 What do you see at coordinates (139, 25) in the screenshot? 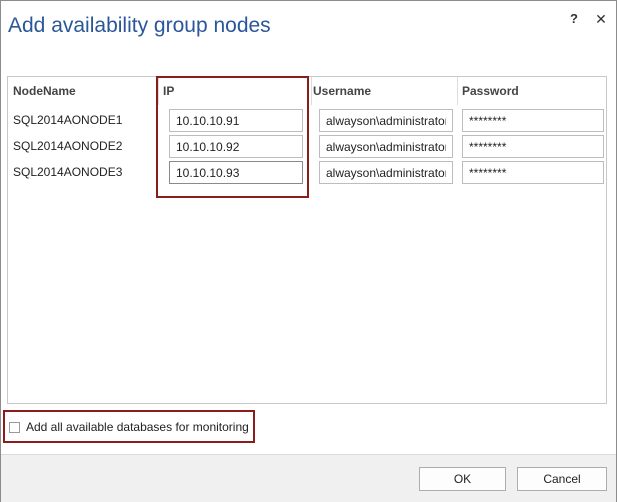
I see `dialog-title: Add availability group nodes` at bounding box center [139, 25].